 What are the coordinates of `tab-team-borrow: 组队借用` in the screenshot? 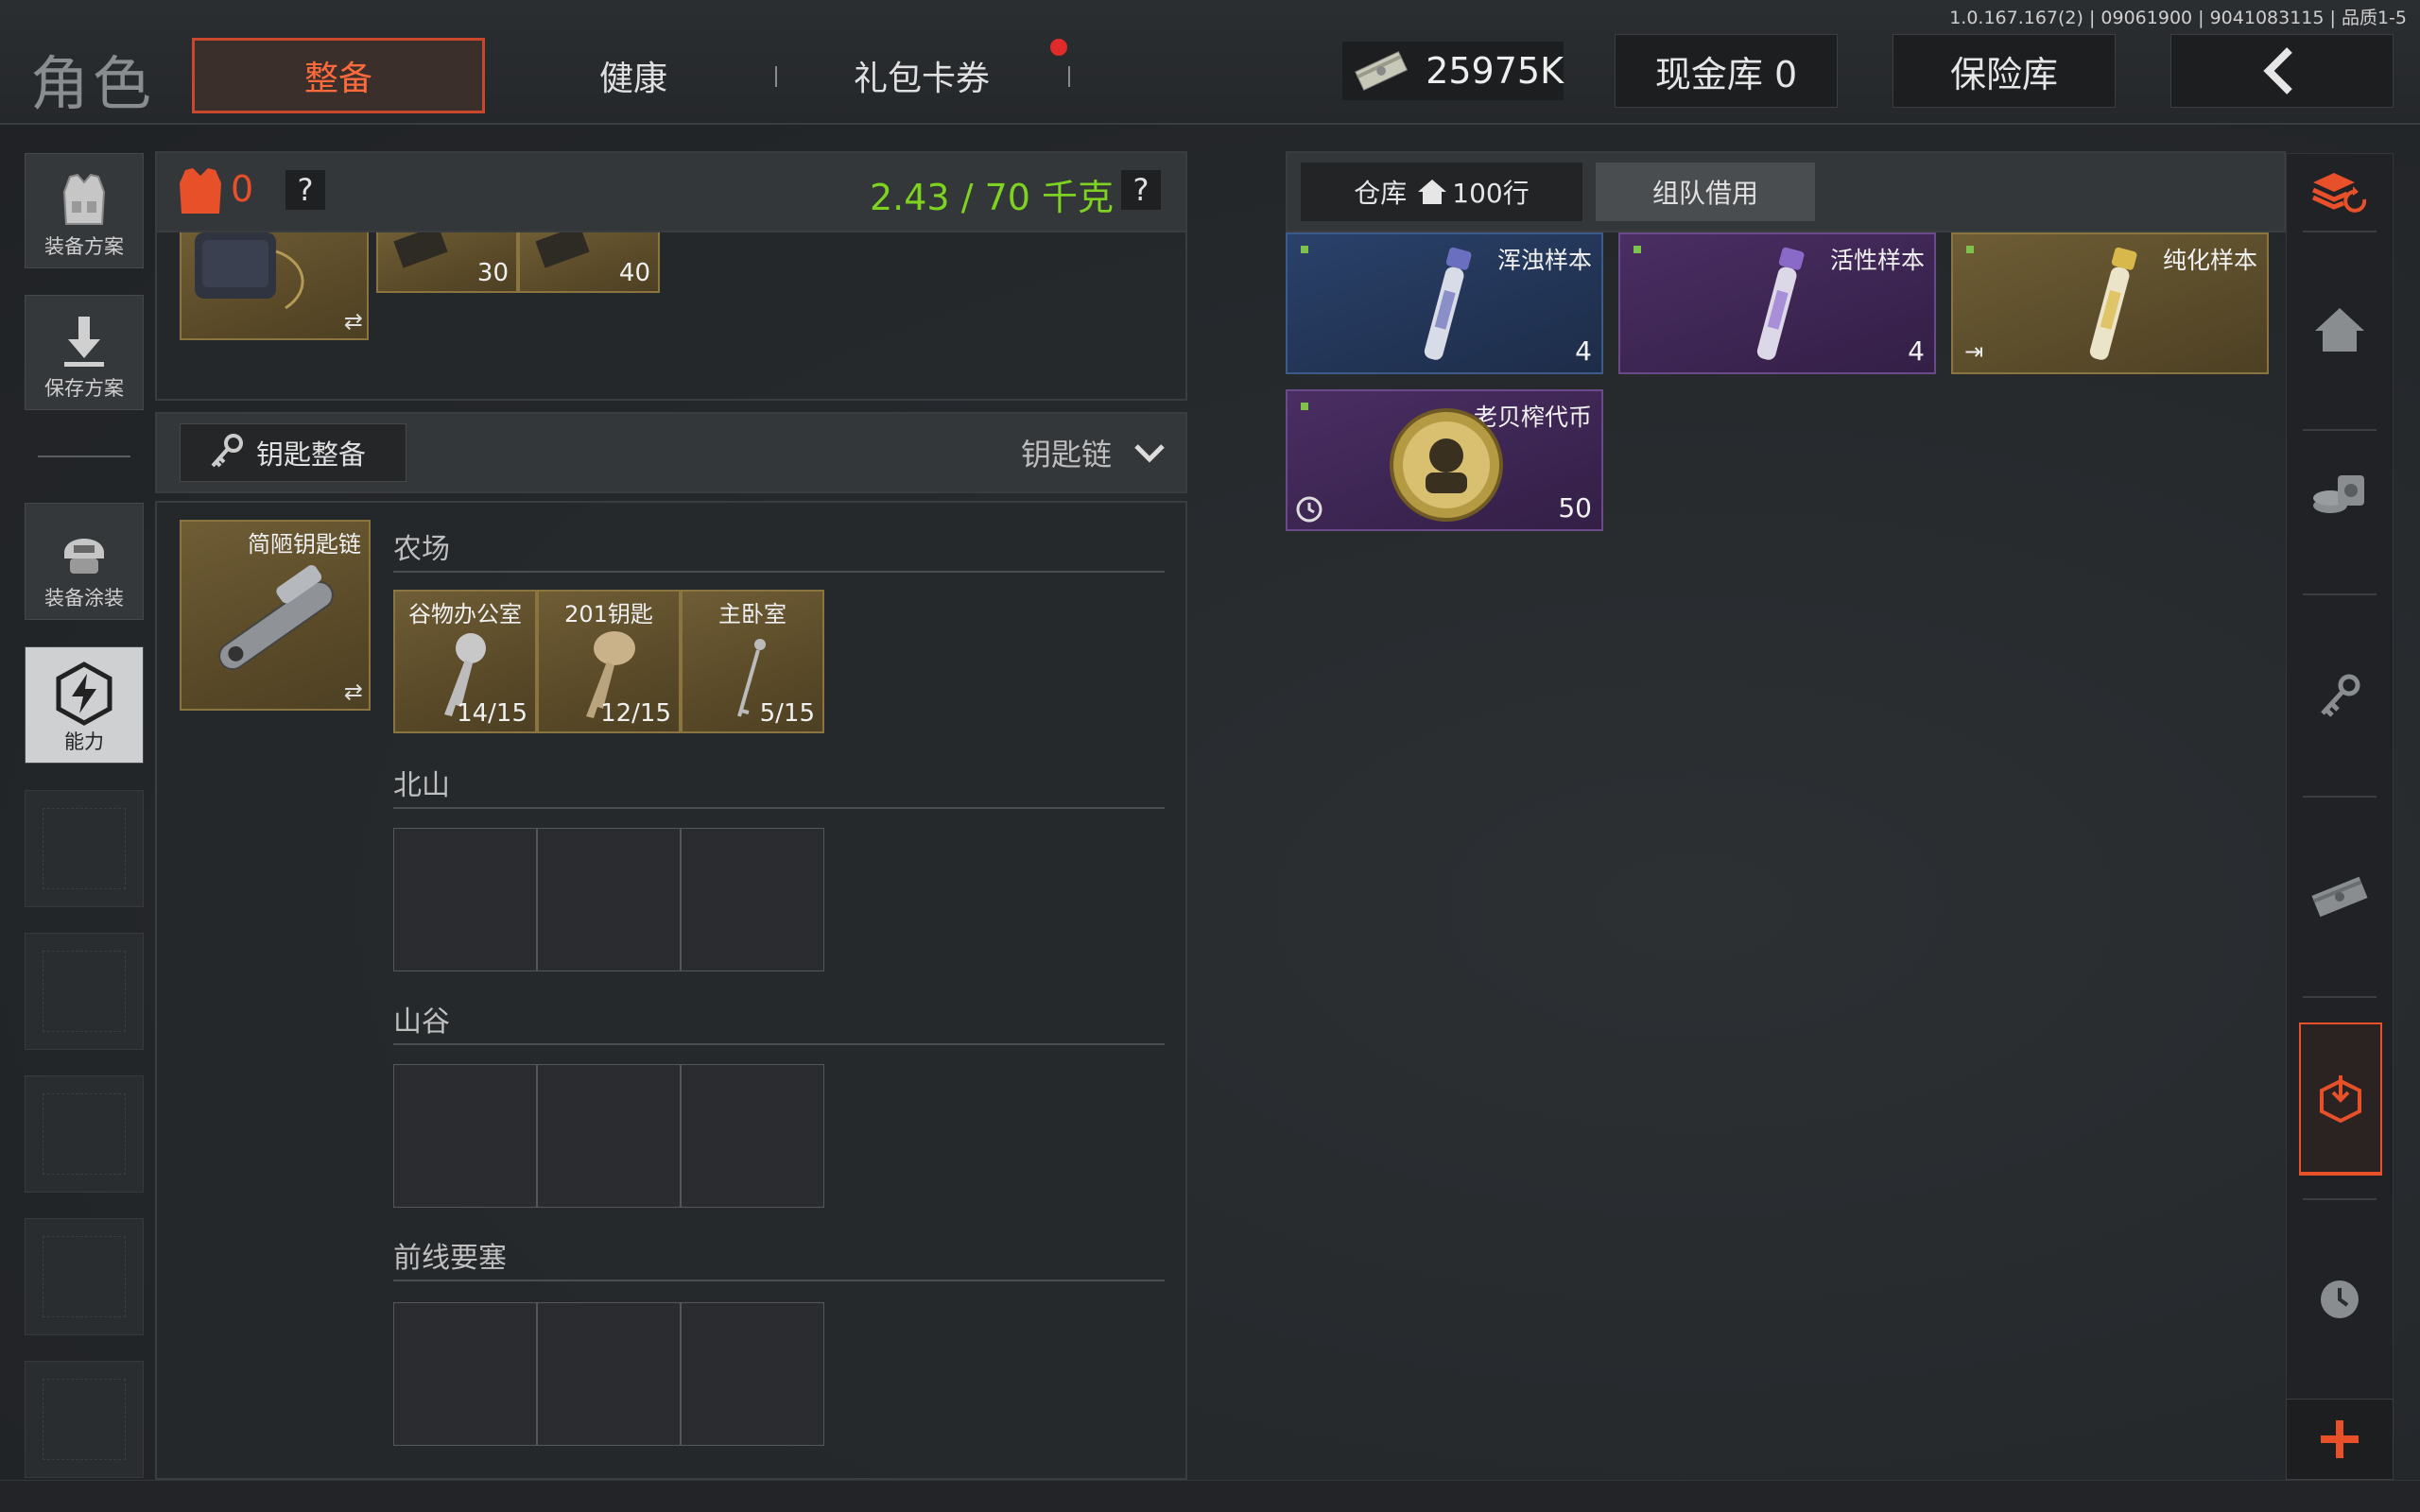 It's located at (1705, 192).